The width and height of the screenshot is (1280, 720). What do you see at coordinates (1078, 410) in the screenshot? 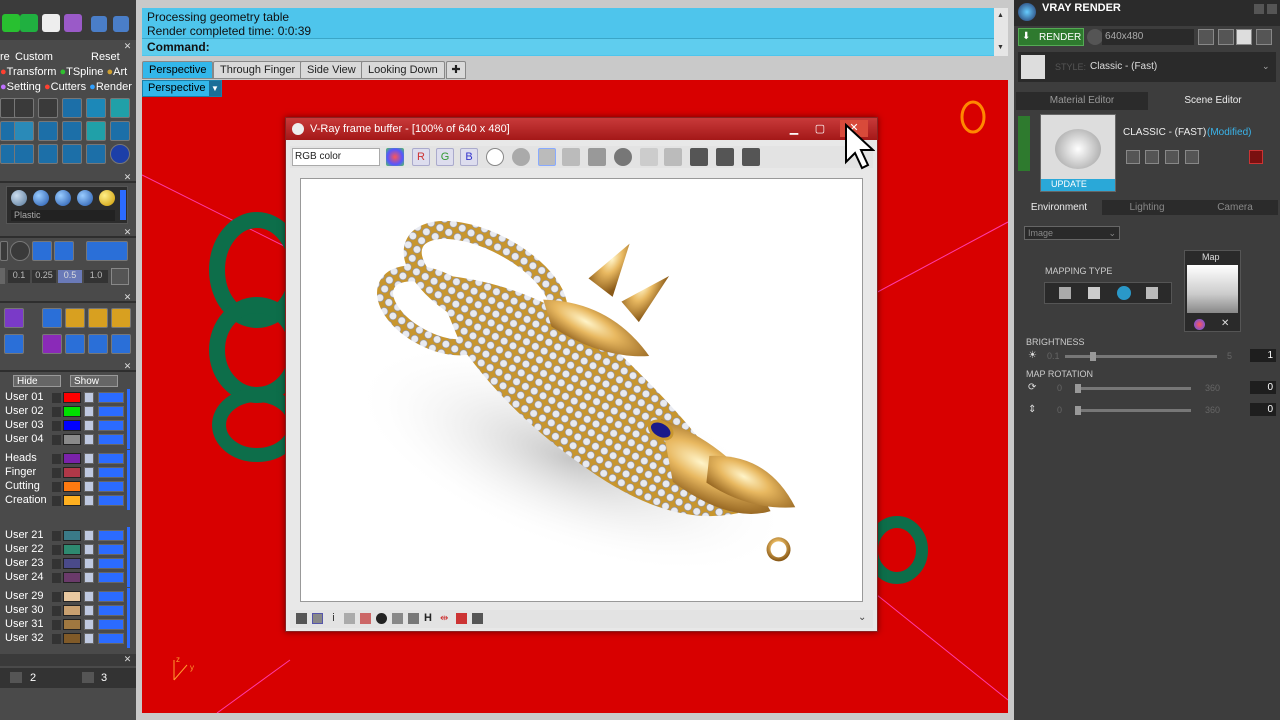
I see `rotation2-slider-thumb` at bounding box center [1078, 410].